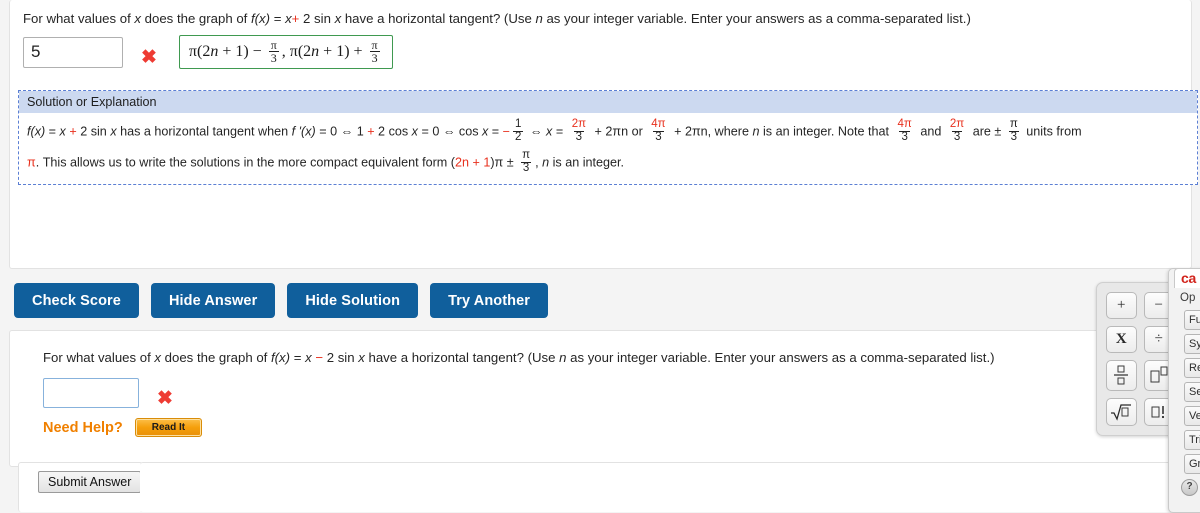 Image resolution: width=1200 pixels, height=513 pixels. Describe the element at coordinates (1121, 339) in the screenshot. I see `multiply-key: X` at that location.